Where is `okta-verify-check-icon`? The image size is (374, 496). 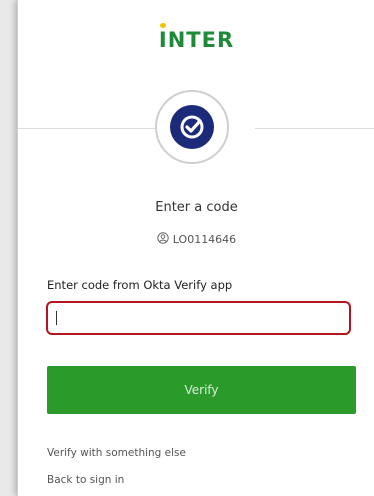
okta-verify-check-icon is located at coordinates (192, 127).